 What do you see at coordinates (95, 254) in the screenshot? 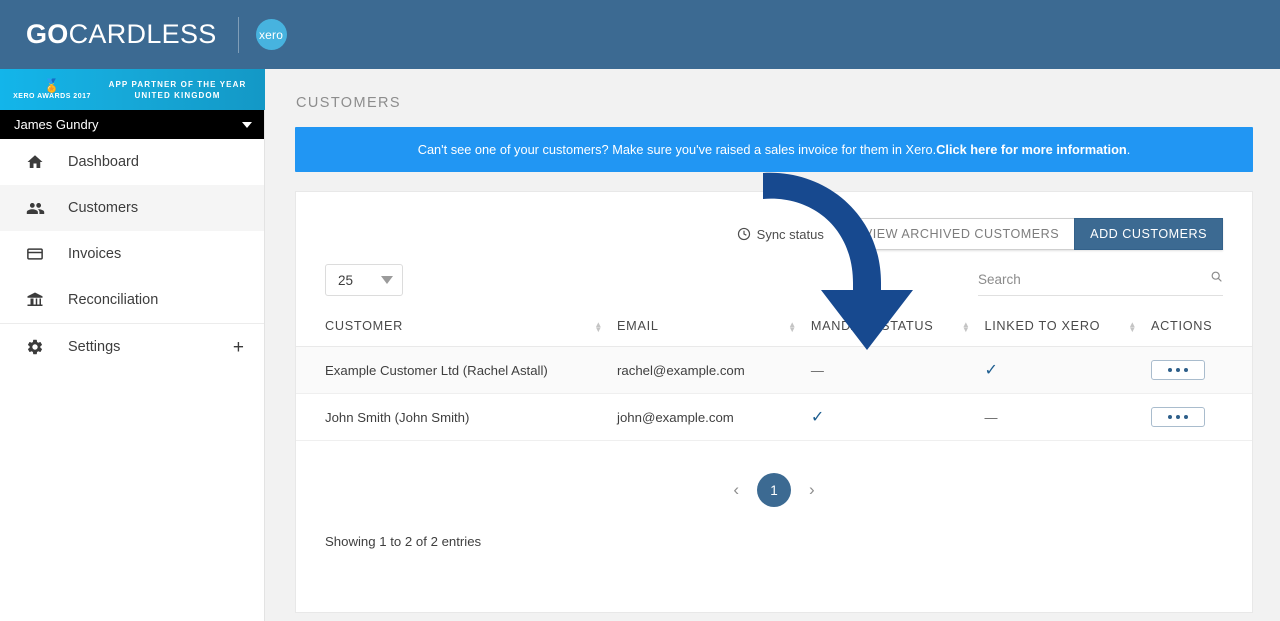
I see `sidebar-item-label: Invoices` at bounding box center [95, 254].